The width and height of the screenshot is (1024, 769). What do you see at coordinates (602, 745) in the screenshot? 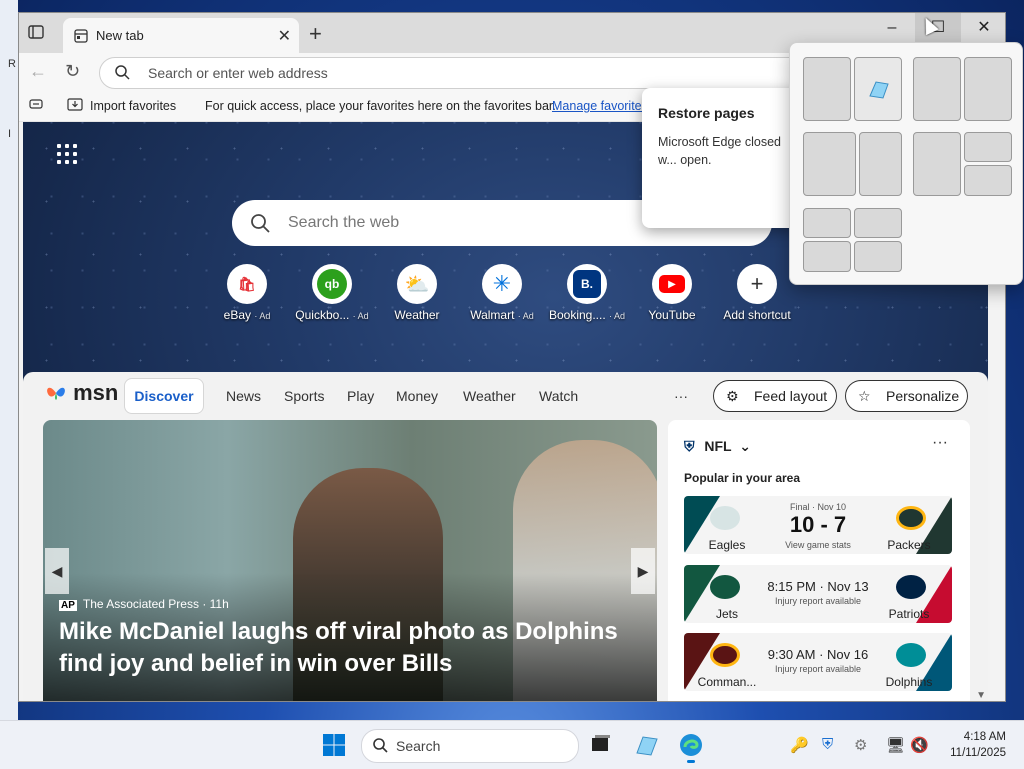
I see `task-view-icon` at bounding box center [602, 745].